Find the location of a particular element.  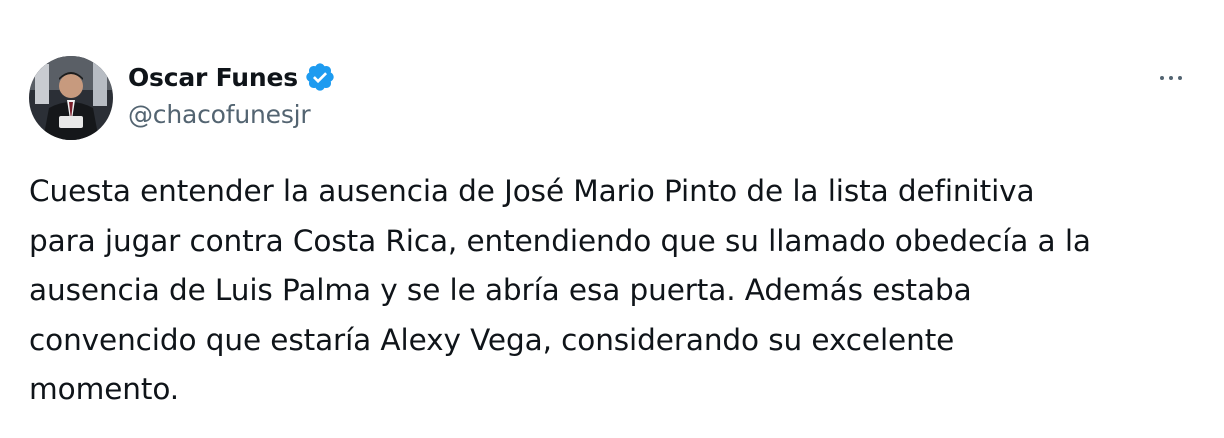

author-avatar is located at coordinates (71, 98).